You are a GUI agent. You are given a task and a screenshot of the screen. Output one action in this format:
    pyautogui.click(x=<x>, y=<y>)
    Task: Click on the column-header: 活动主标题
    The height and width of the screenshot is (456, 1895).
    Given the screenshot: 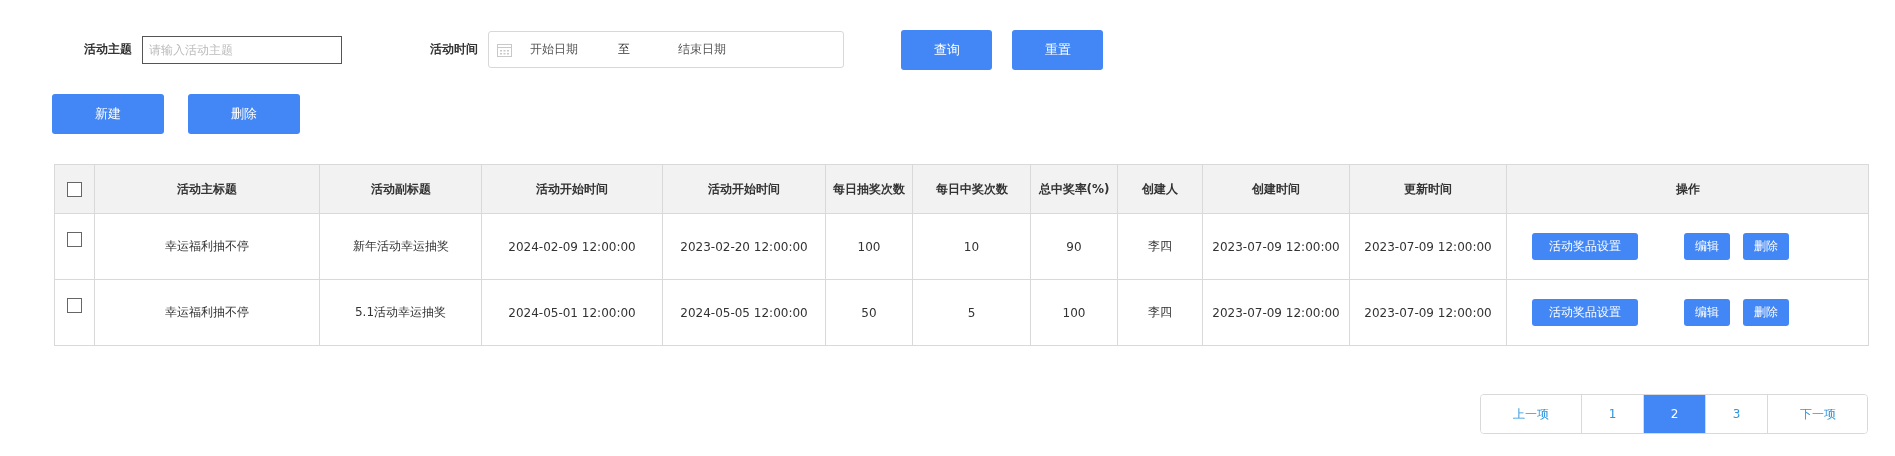 What is the action you would take?
    pyautogui.click(x=207, y=189)
    